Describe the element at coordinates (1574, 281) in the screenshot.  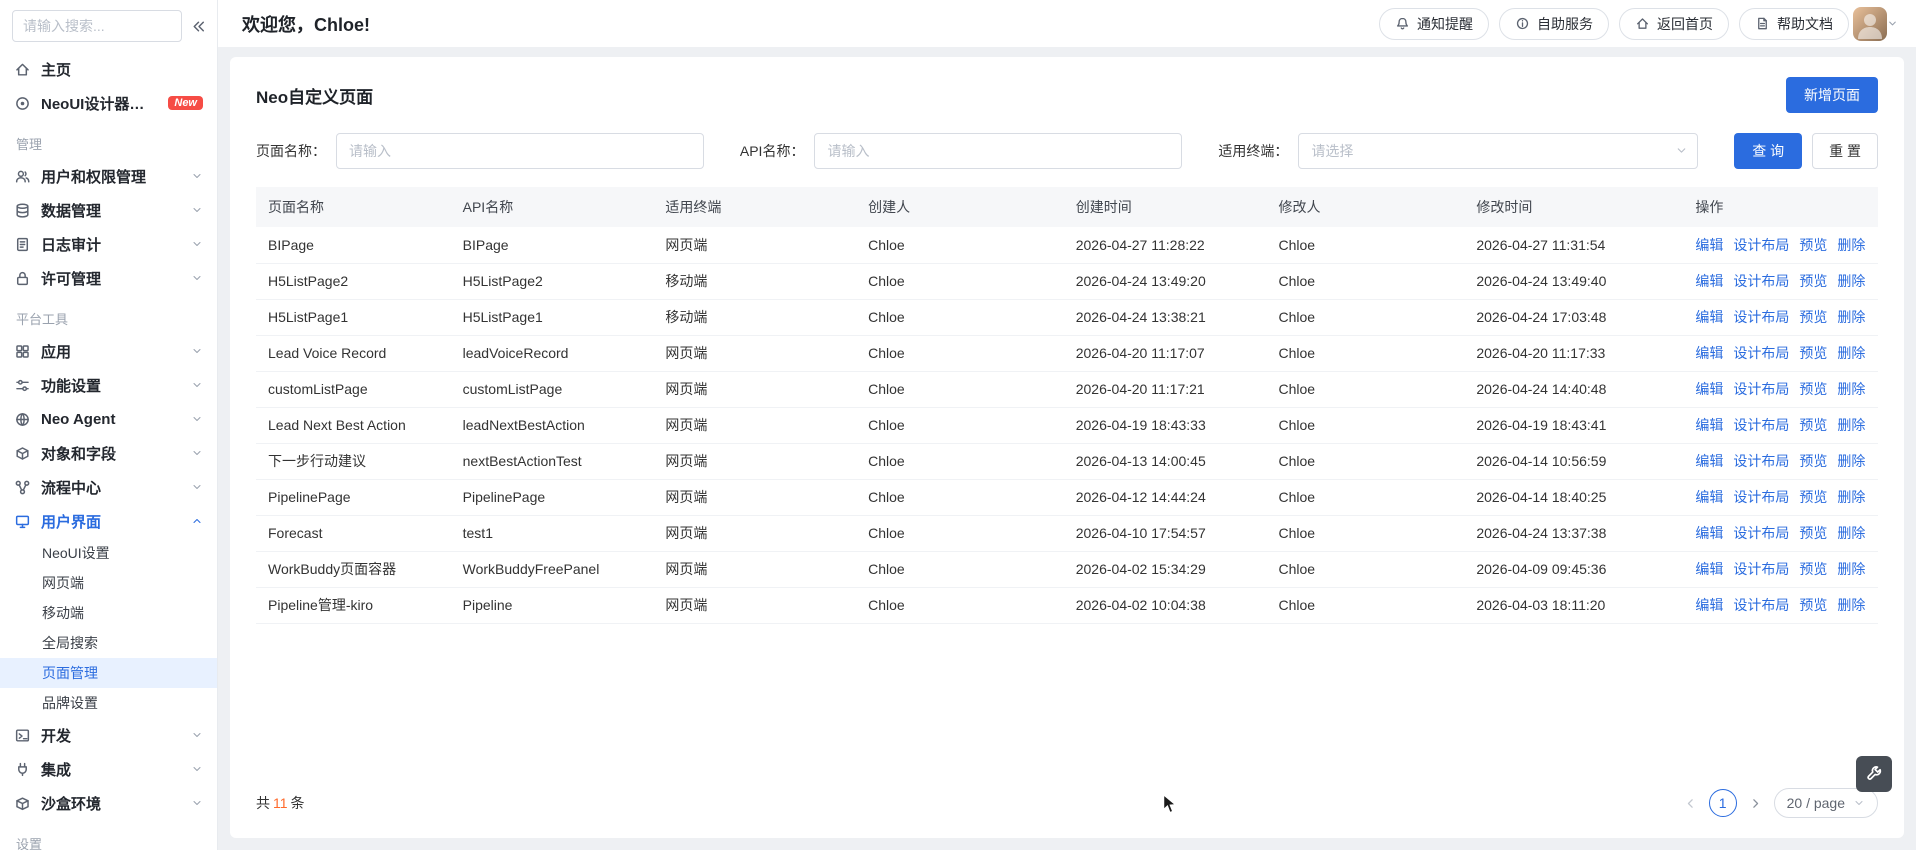
I see `cell-modified: 2026-04-24 13:49:40` at that location.